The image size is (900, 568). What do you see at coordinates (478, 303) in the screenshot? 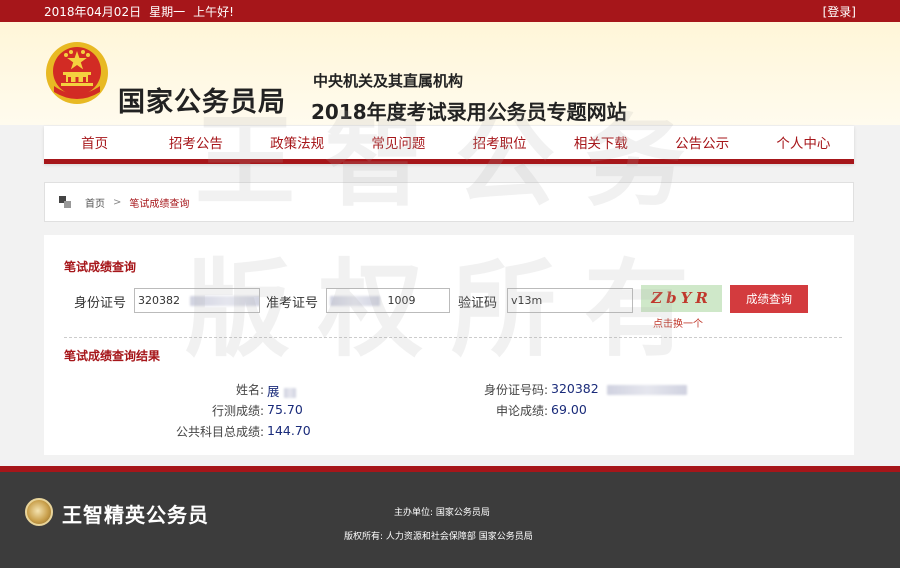
I see `captcha-label: 验证码` at bounding box center [478, 303].